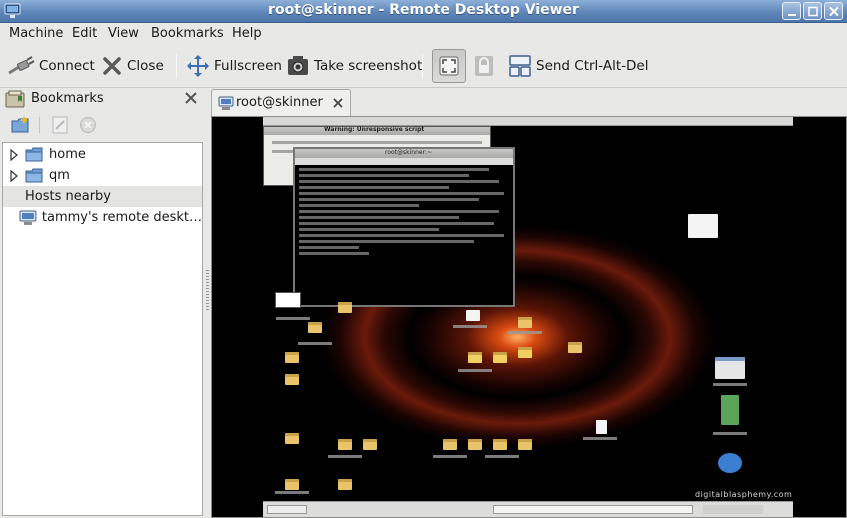 The height and width of the screenshot is (518, 847). I want to click on screenshot-label: Take screenshot, so click(368, 66).